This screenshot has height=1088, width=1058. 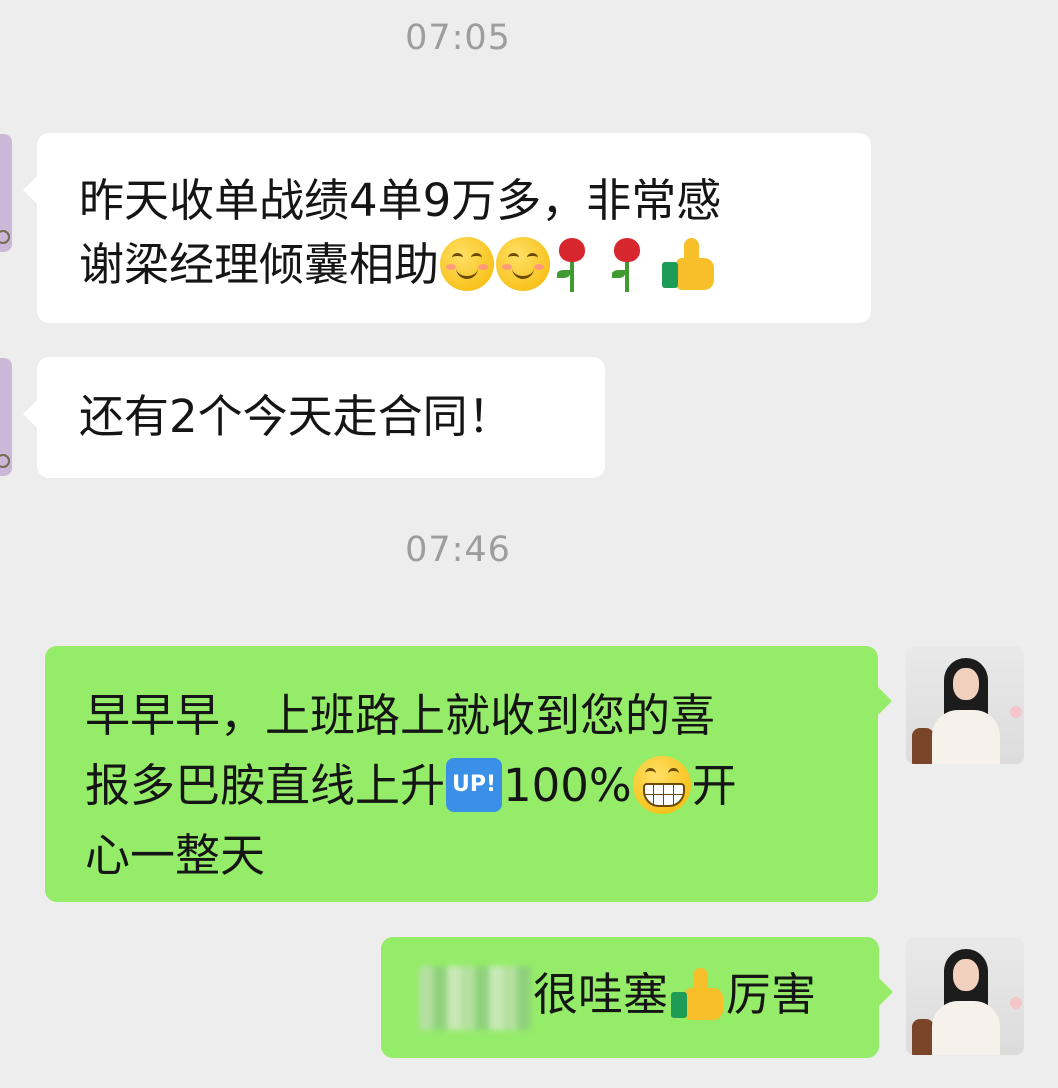 I want to click on message-text-line: 昨天收单战绩4单9万多，非常感, so click(x=400, y=200).